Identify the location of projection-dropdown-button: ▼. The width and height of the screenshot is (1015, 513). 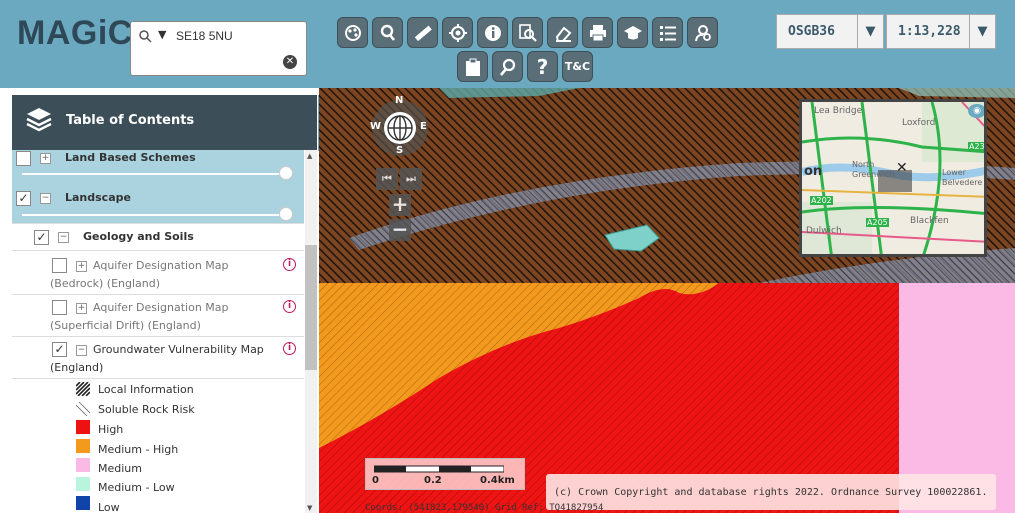
(870, 31).